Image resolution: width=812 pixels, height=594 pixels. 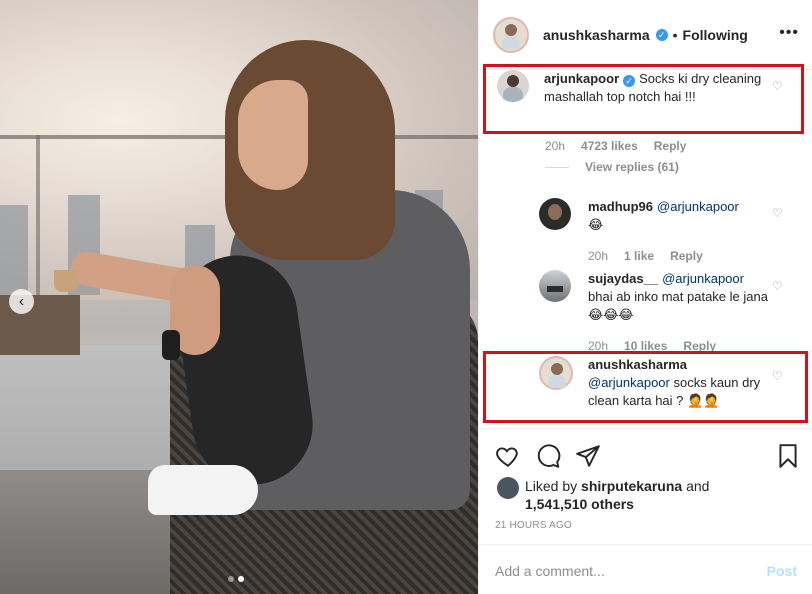 What do you see at coordinates (678, 305) in the screenshot?
I see `comment-text: bhai ab inko mat patake le jana 😂😂😂` at bounding box center [678, 305].